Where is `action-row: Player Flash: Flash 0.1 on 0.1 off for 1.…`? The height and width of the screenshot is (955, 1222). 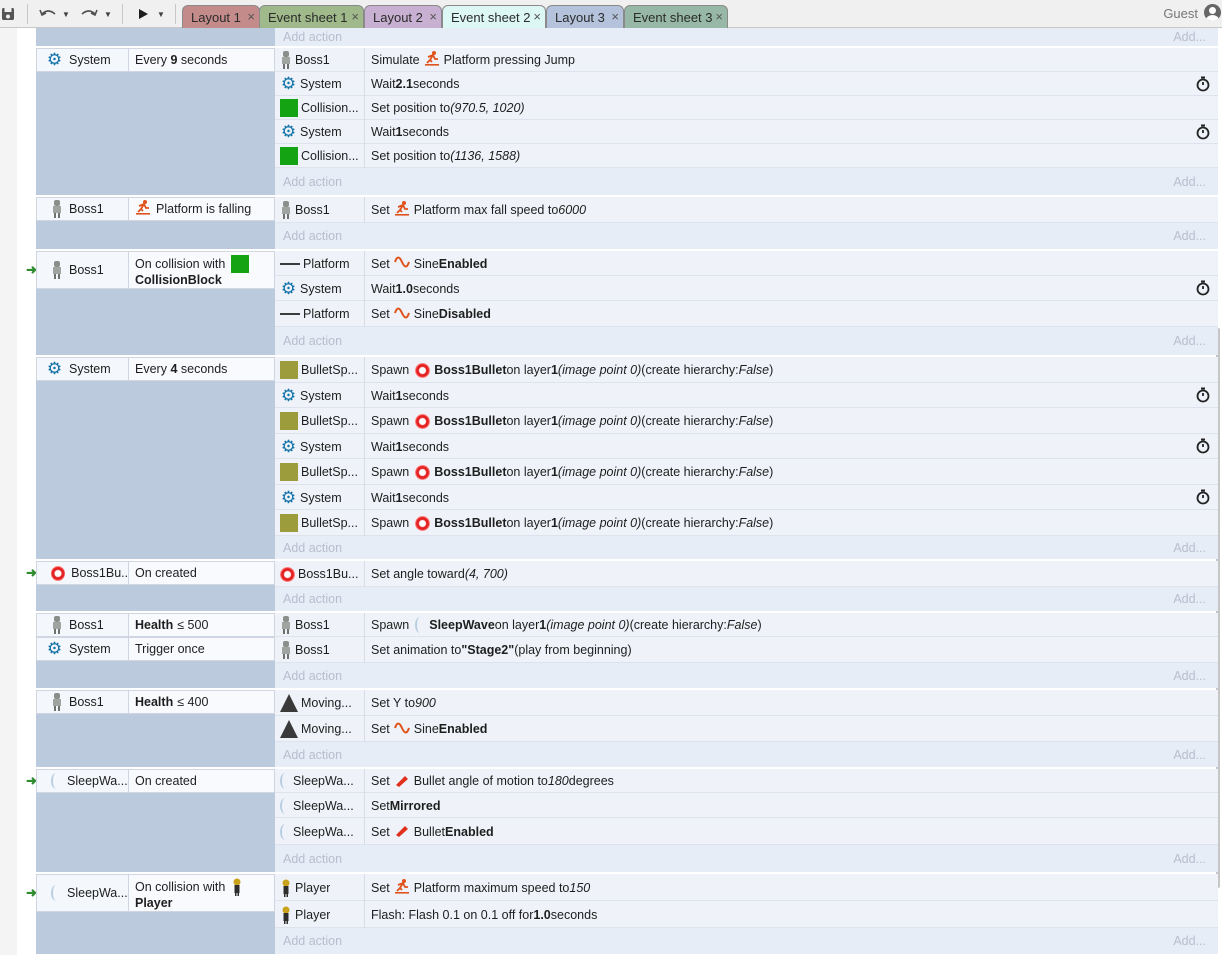
action-row: Player Flash: Flash 0.1 on 0.1 off for 1.… is located at coordinates (746, 914).